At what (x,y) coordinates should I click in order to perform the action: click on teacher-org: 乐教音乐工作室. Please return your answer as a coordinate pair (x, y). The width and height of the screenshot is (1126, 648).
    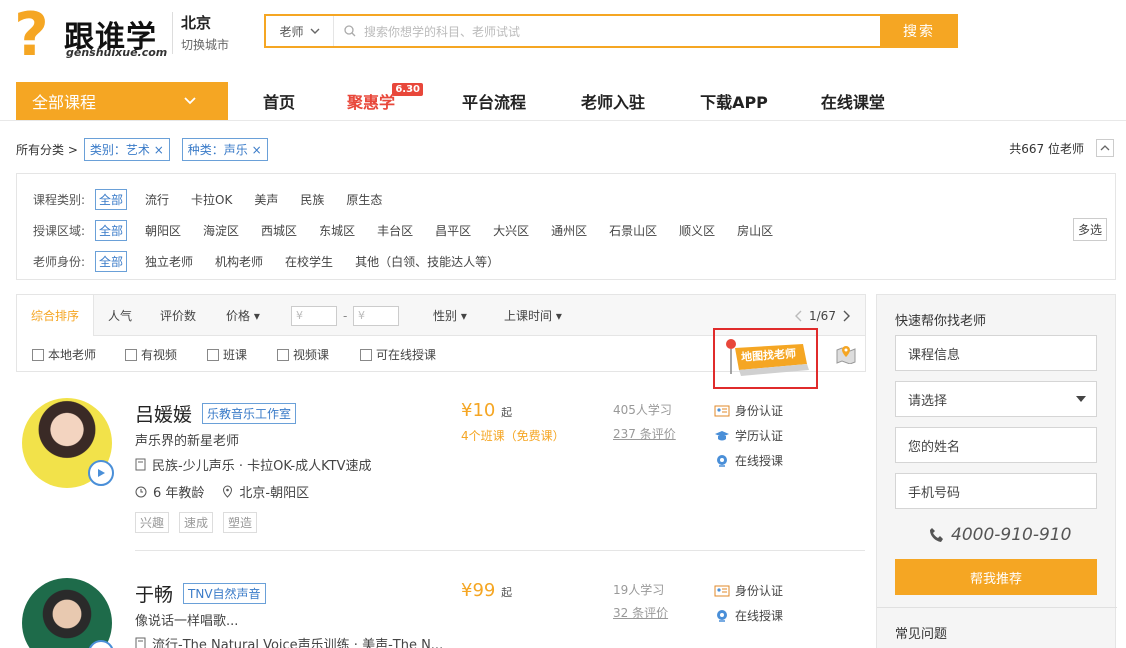
    Looking at the image, I should click on (249, 413).